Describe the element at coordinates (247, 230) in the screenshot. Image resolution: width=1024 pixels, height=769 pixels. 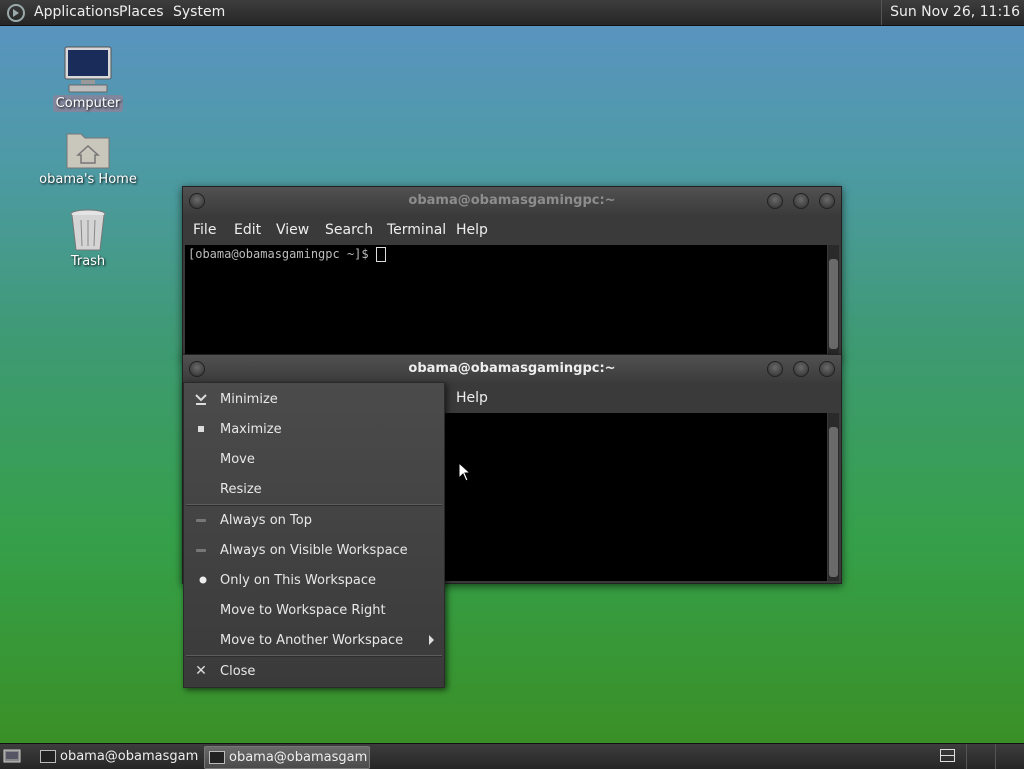
I see `menu-edit: Edit` at that location.